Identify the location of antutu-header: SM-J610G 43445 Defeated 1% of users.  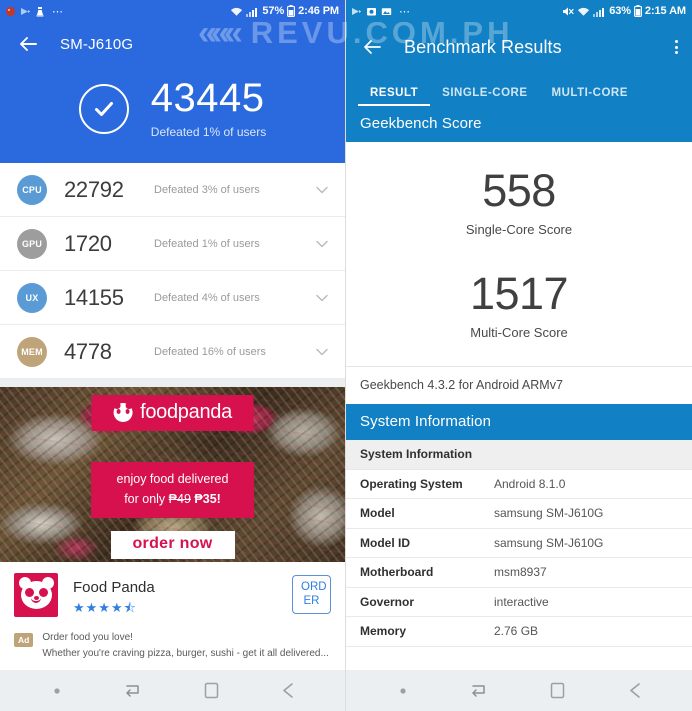
(172, 92).